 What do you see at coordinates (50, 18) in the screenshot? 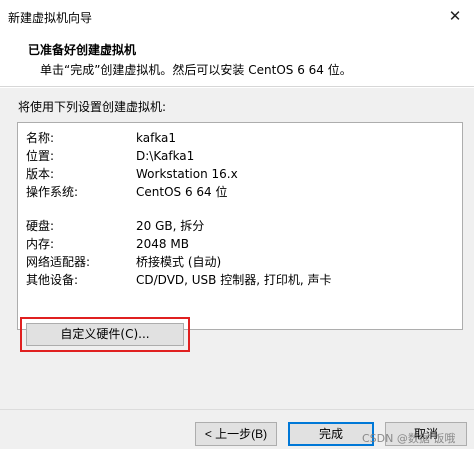
I see `window-title: 新建虚拟机向导` at bounding box center [50, 18].